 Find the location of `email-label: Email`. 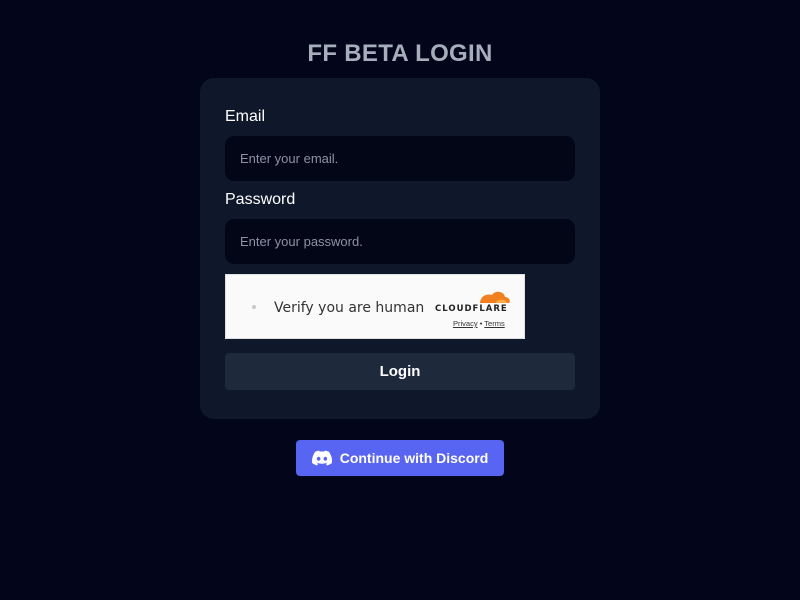

email-label: Email is located at coordinates (245, 116).